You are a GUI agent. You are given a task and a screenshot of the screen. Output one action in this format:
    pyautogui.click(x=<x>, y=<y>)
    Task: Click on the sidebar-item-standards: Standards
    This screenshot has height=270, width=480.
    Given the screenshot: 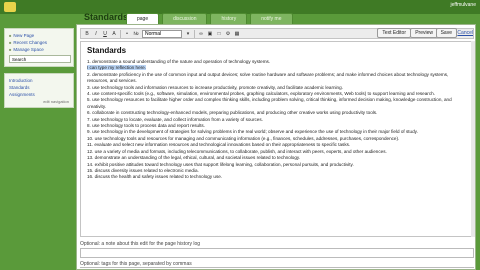 What is the action you would take?
    pyautogui.click(x=39, y=87)
    